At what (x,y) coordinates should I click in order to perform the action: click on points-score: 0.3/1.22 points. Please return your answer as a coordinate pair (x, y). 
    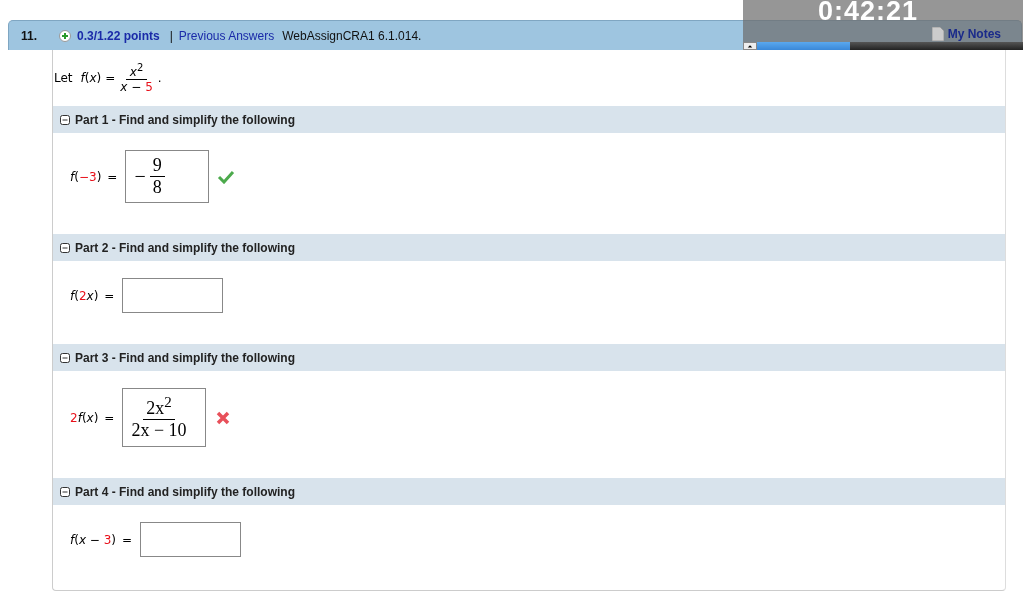
    Looking at the image, I should click on (118, 35).